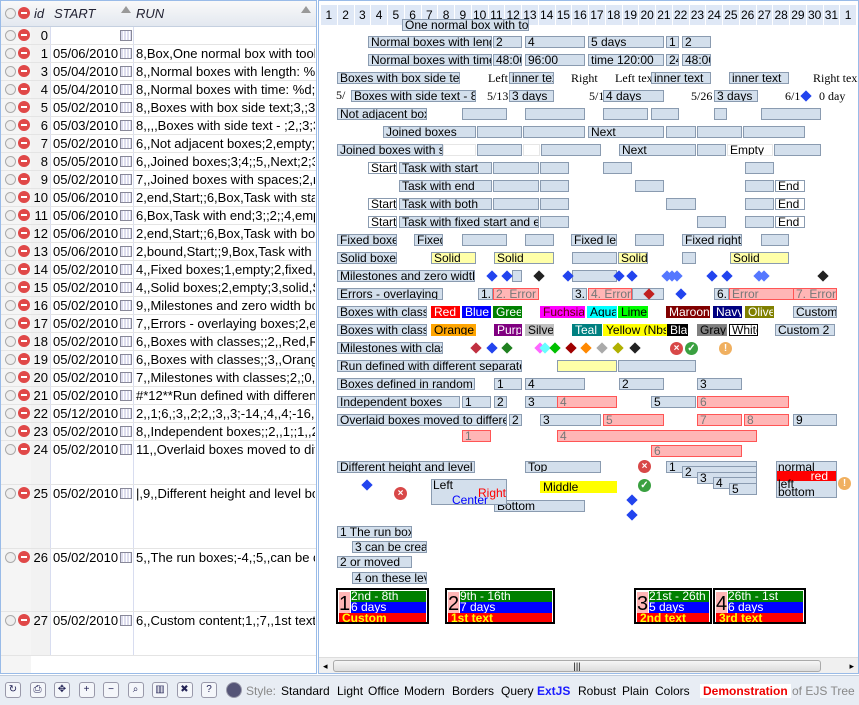 This screenshot has width=859, height=705. I want to click on scroll-left-icon: ◂, so click(325, 666).